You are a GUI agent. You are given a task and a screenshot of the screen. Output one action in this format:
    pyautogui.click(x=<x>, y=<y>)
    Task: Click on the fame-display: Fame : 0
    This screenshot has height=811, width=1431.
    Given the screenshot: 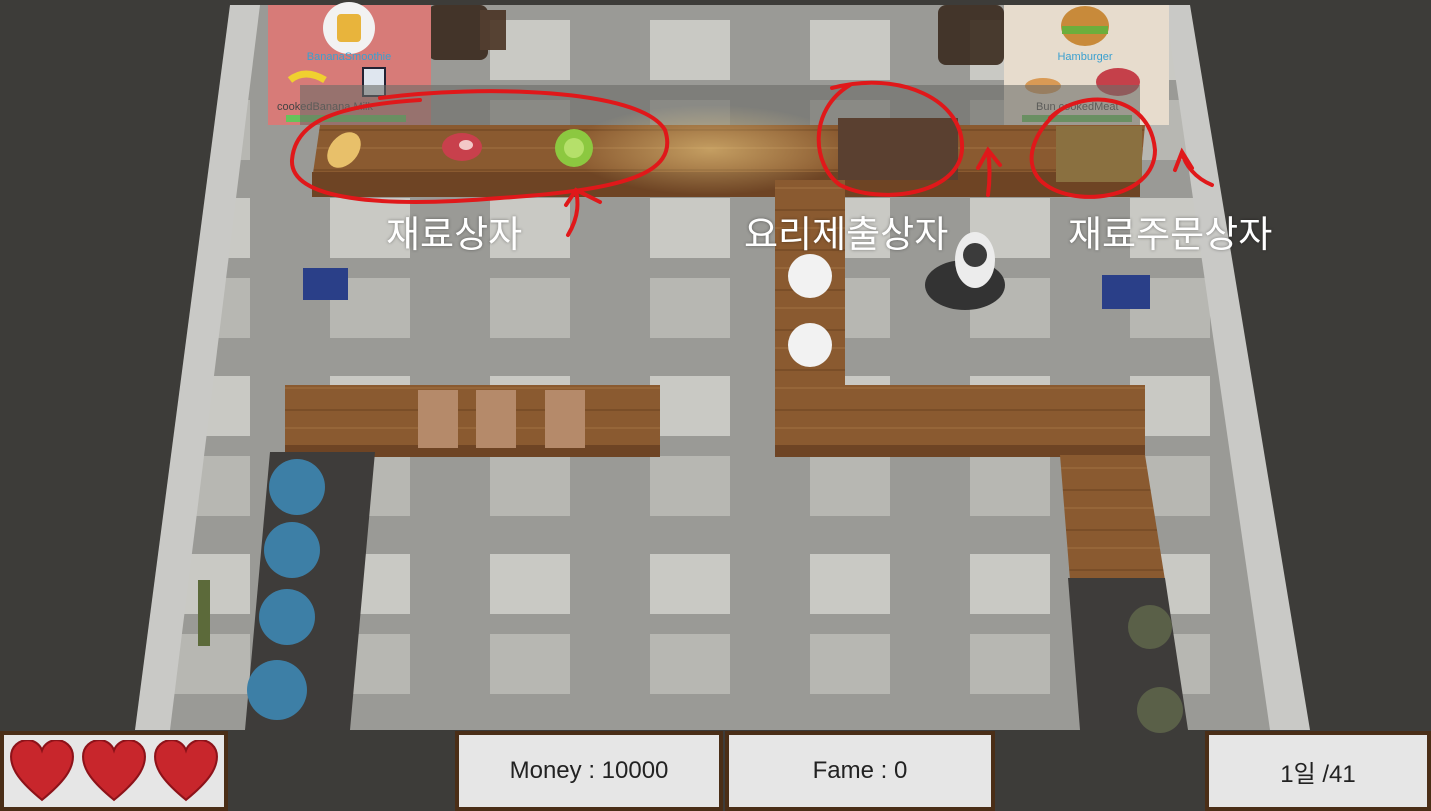 What is the action you would take?
    pyautogui.click(x=860, y=771)
    